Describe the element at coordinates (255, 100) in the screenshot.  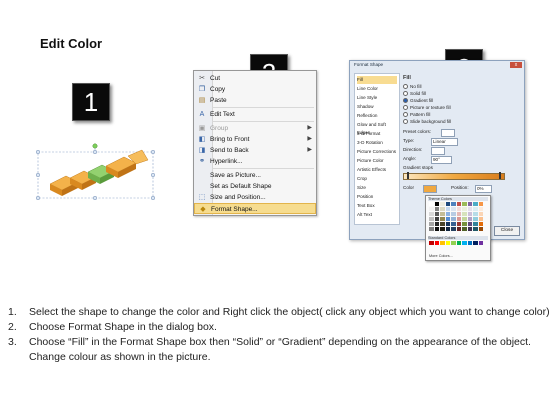
I see `menu-item-paste: ▤ Paste` at that location.